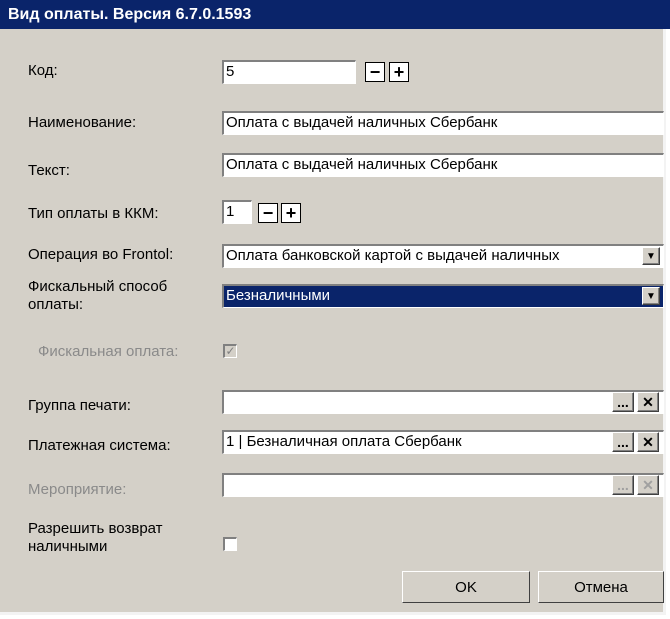  What do you see at coordinates (443, 402) in the screenshot?
I see `print-group-field` at bounding box center [443, 402].